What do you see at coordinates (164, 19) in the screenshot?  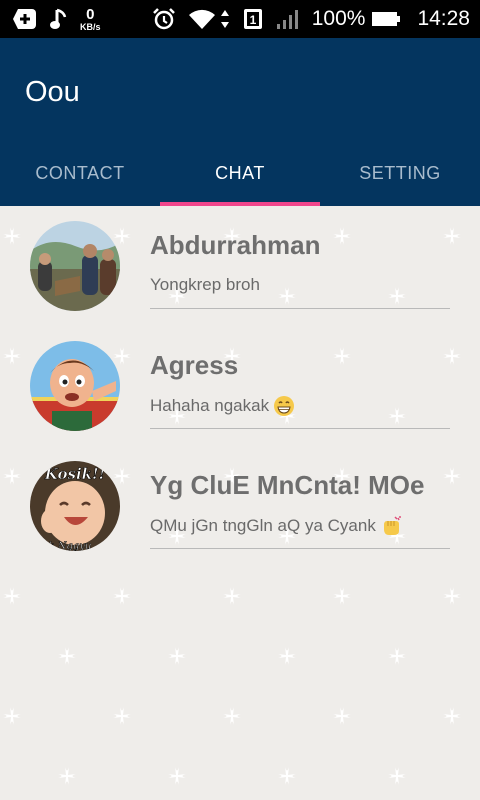 I see `alarm-icon` at bounding box center [164, 19].